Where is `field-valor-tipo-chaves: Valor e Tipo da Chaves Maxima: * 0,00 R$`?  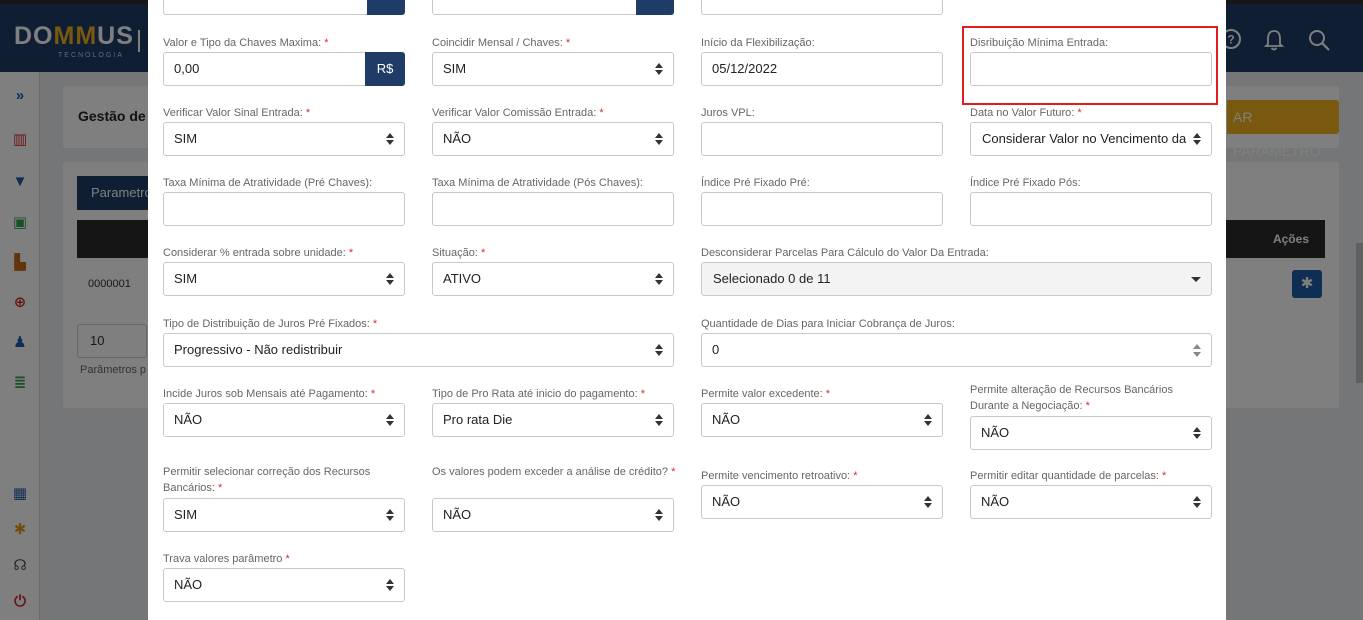
field-valor-tipo-chaves: Valor e Tipo da Chaves Maxima: * 0,00 R$ is located at coordinates (284, 61).